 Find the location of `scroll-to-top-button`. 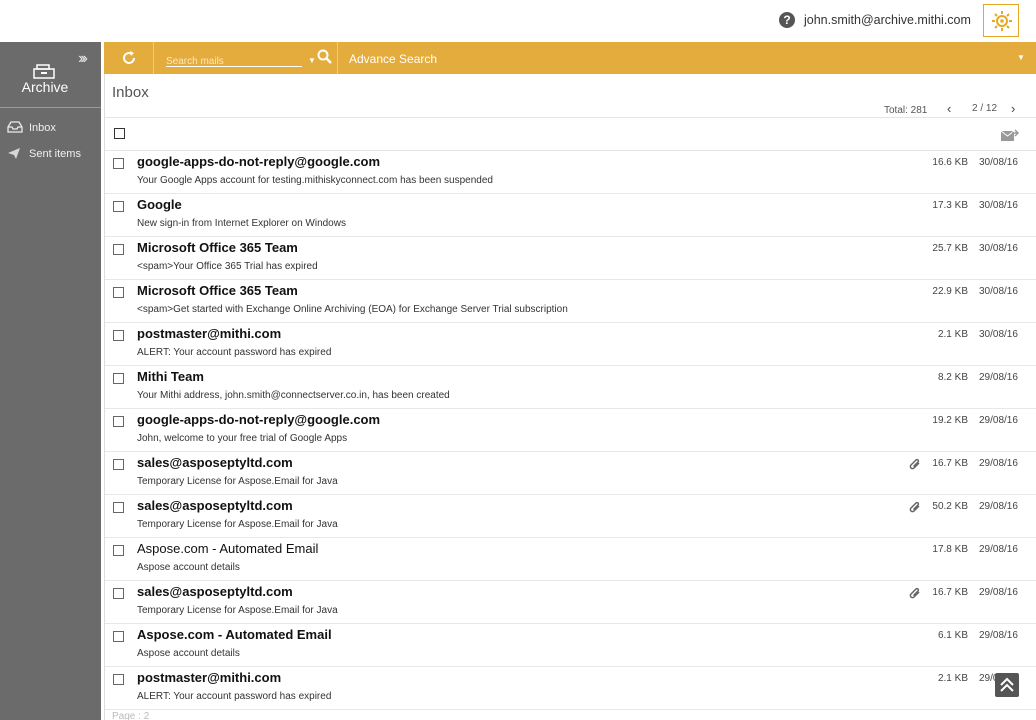

scroll-to-top-button is located at coordinates (1007, 685).